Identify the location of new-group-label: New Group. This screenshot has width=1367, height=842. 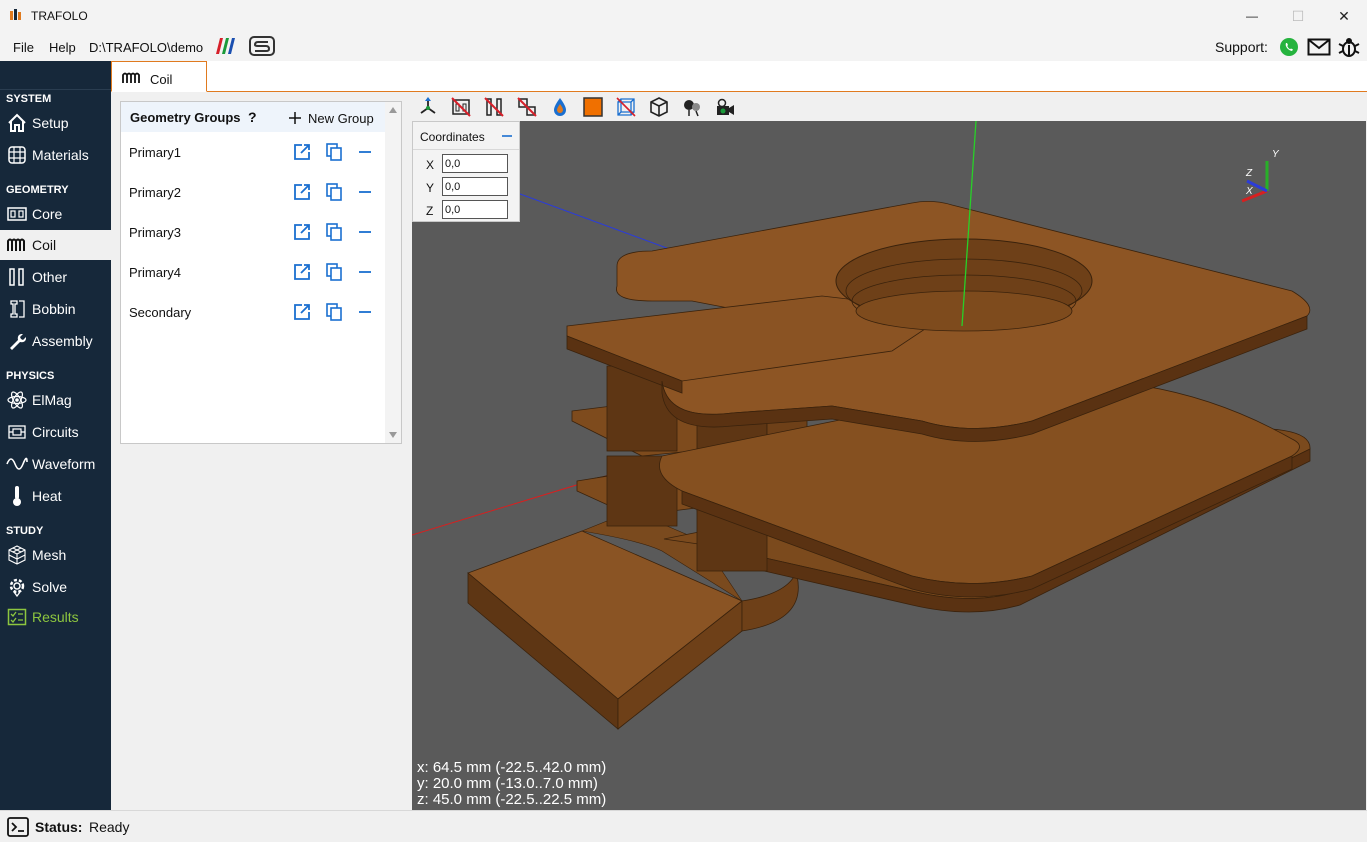
(341, 118).